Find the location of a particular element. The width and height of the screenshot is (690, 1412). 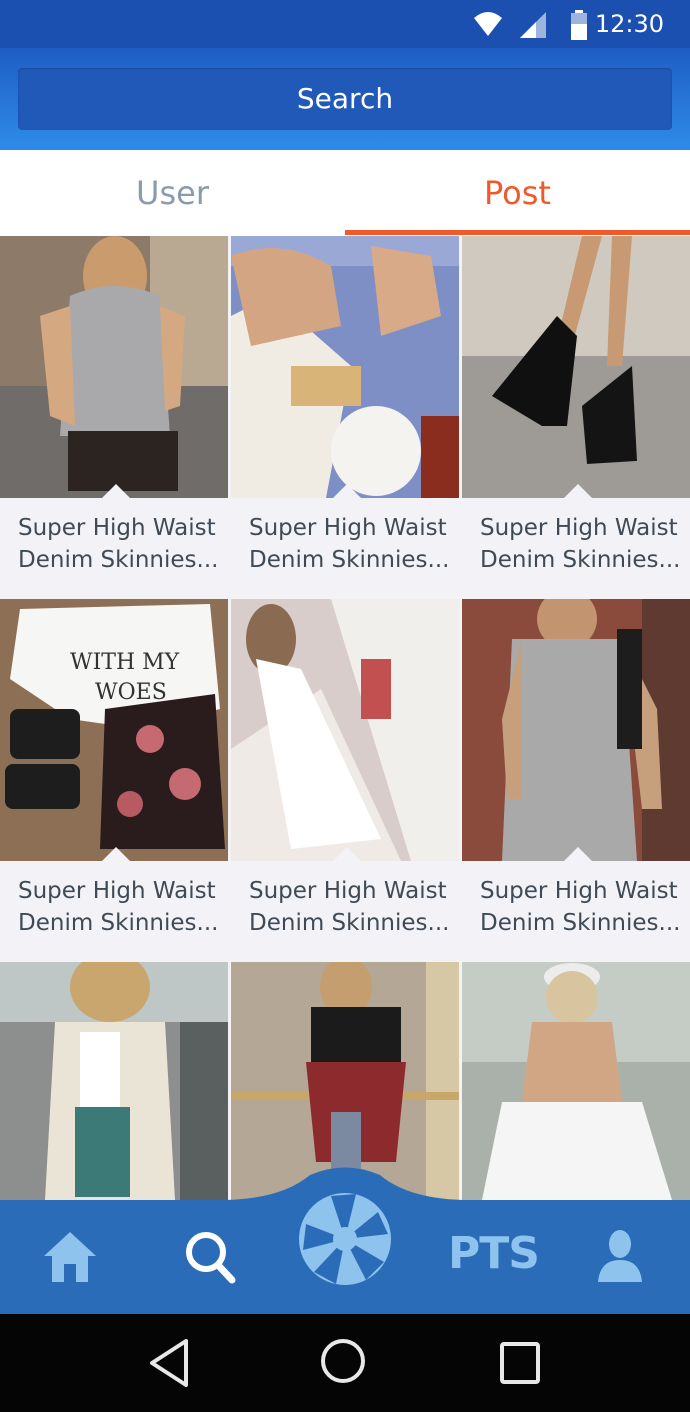

wifi-icon is located at coordinates (488, 24).